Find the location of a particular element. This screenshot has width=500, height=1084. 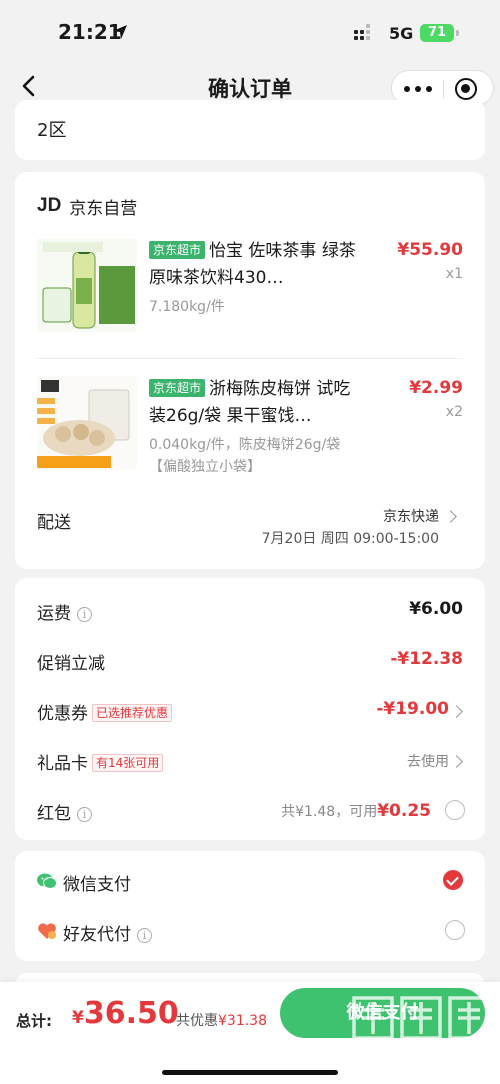

wechat-pay-option: 微信支付 is located at coordinates (250, 882).